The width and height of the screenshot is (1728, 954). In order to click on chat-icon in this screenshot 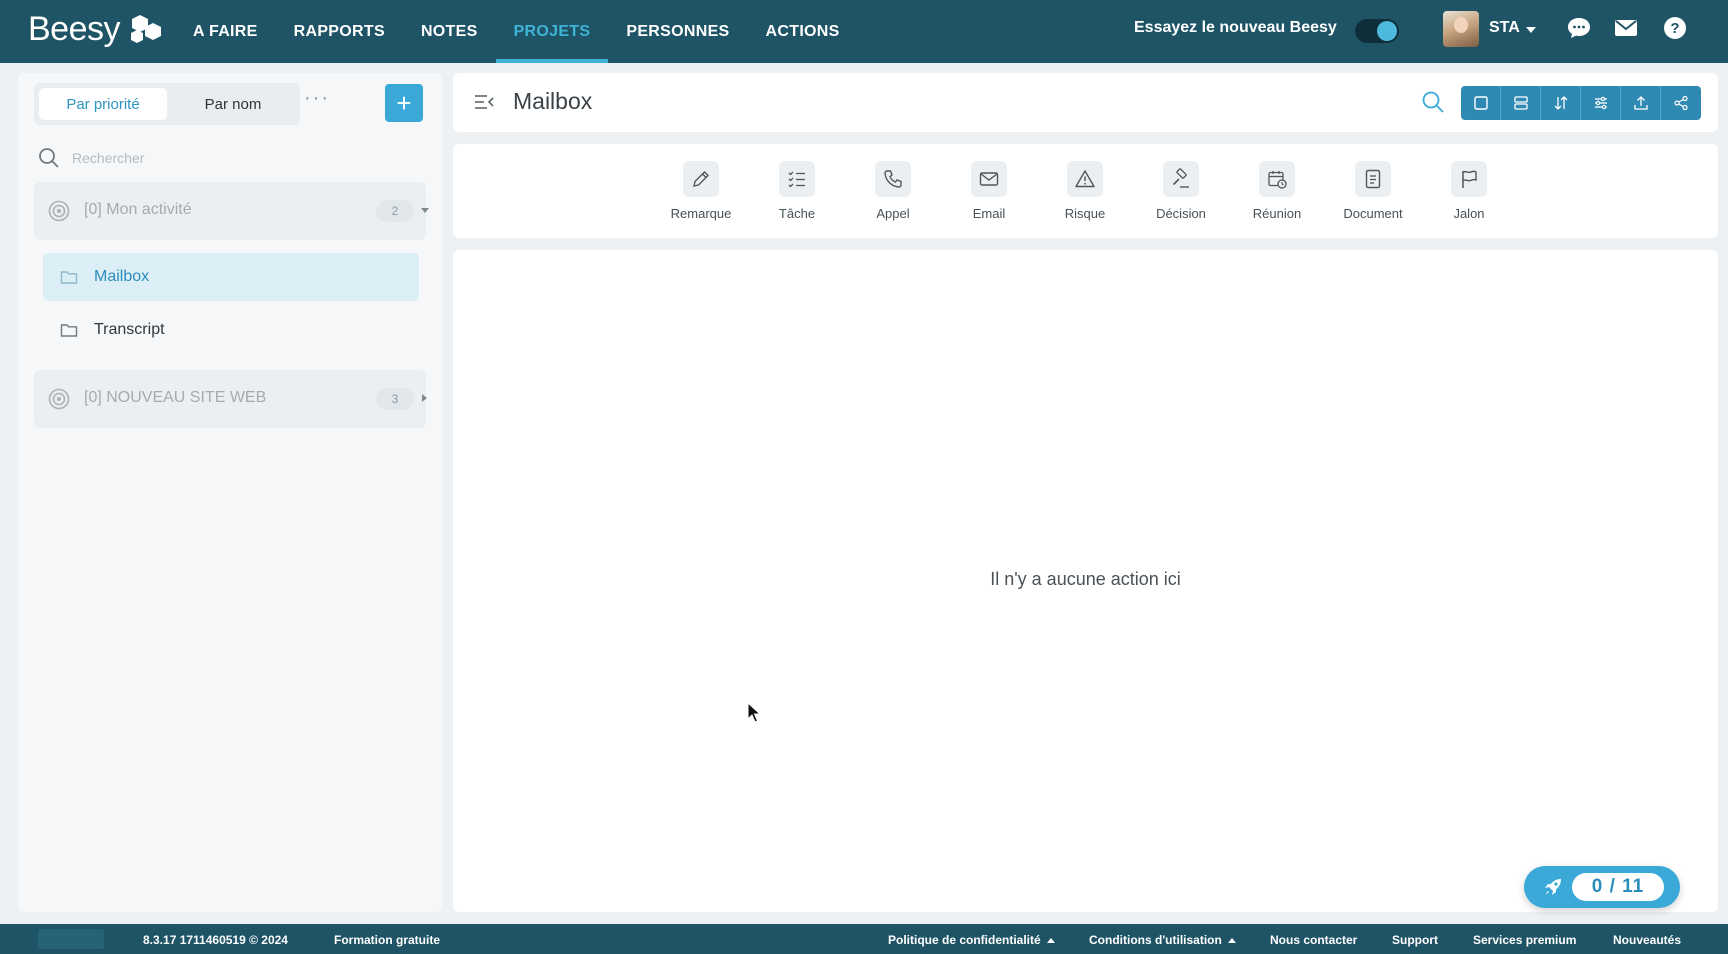, I will do `click(1579, 28)`.